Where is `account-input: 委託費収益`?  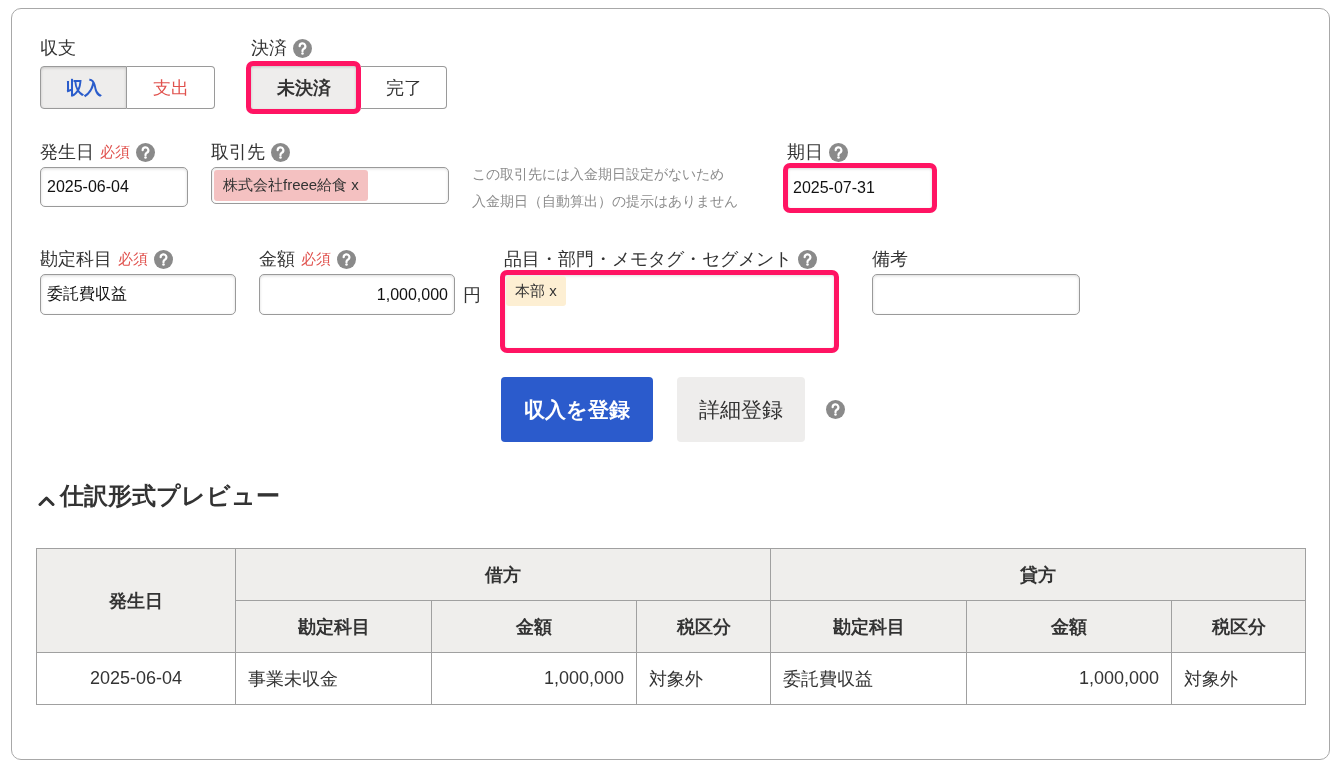
account-input: 委託費収益 is located at coordinates (138, 294).